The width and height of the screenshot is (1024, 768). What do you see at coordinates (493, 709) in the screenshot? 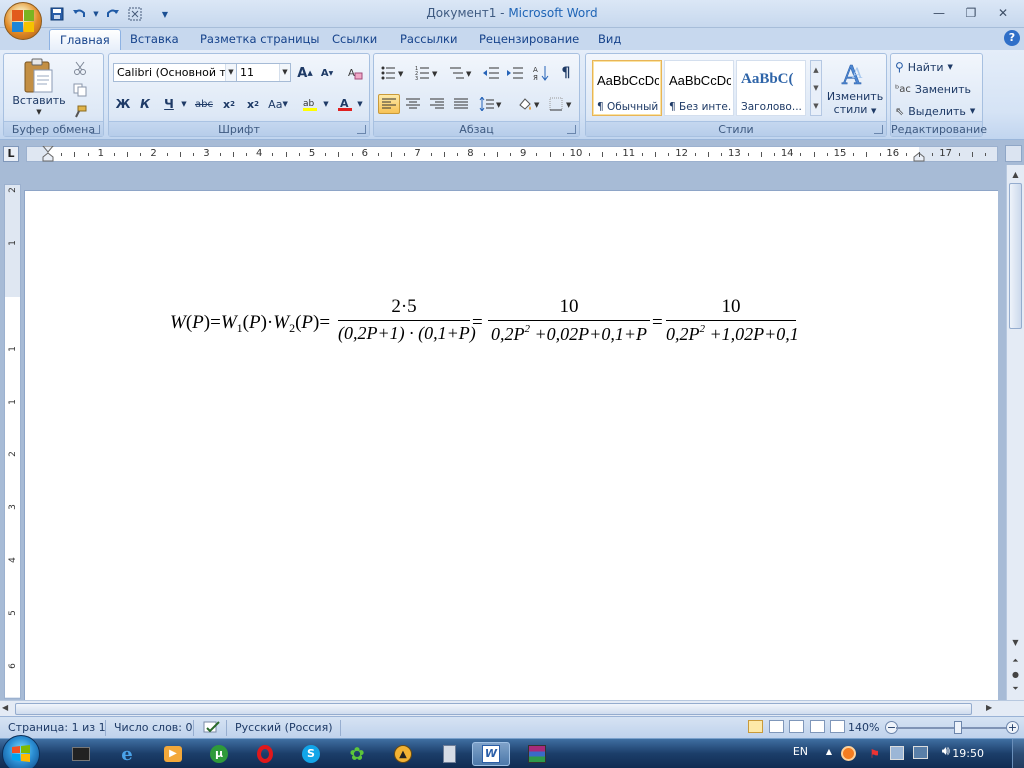
I see `horizontal-scroll-thumb` at bounding box center [493, 709].